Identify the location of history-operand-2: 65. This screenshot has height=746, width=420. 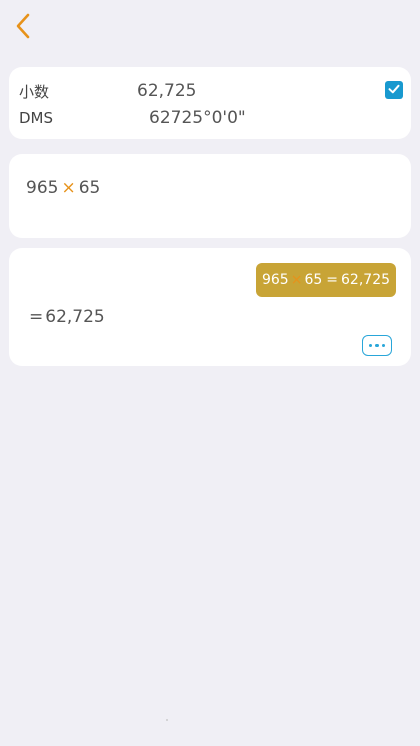
(313, 280).